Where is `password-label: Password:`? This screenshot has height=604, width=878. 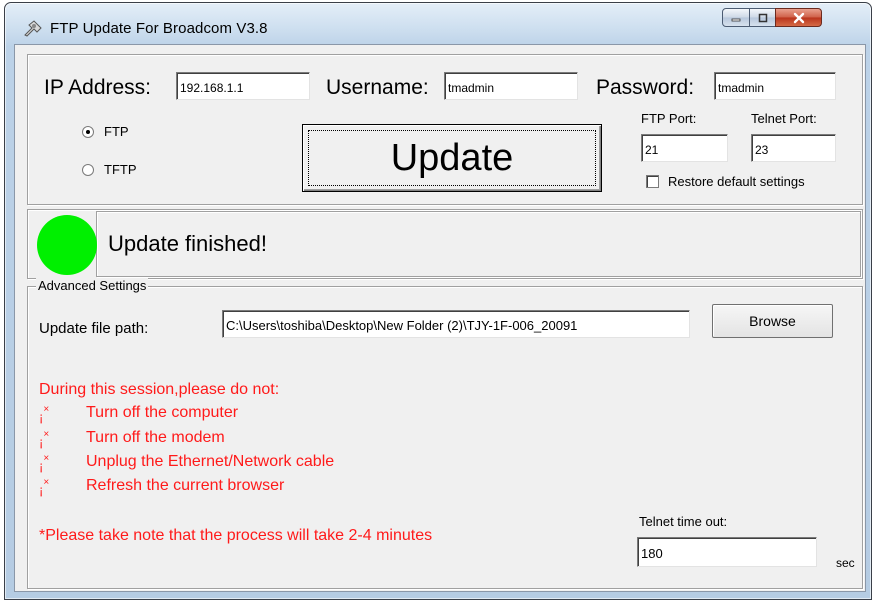 password-label: Password: is located at coordinates (645, 87).